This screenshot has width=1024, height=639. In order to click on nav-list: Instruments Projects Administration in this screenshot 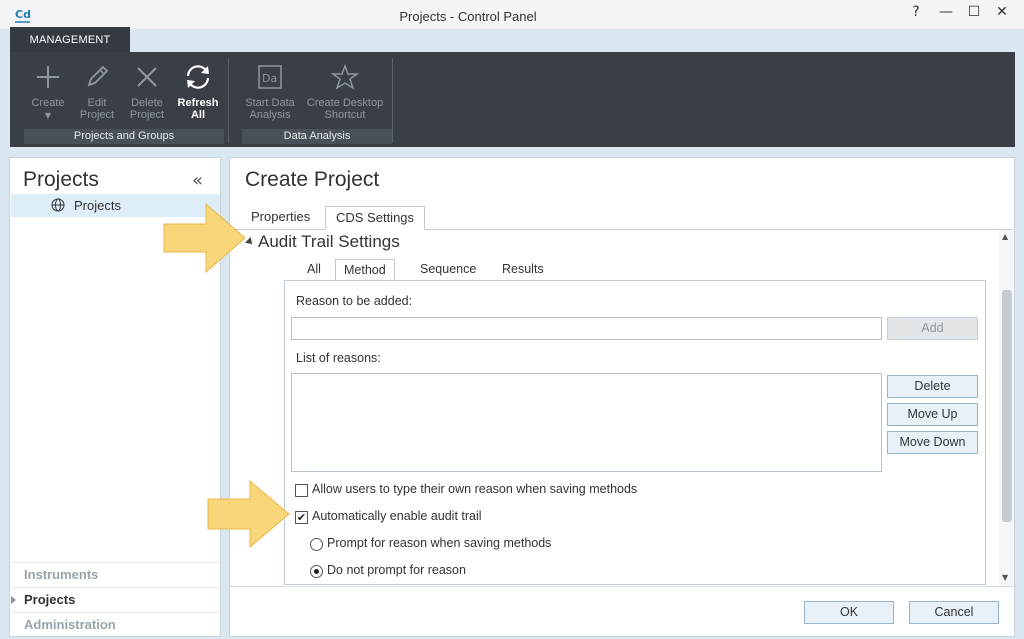, I will do `click(115, 599)`.